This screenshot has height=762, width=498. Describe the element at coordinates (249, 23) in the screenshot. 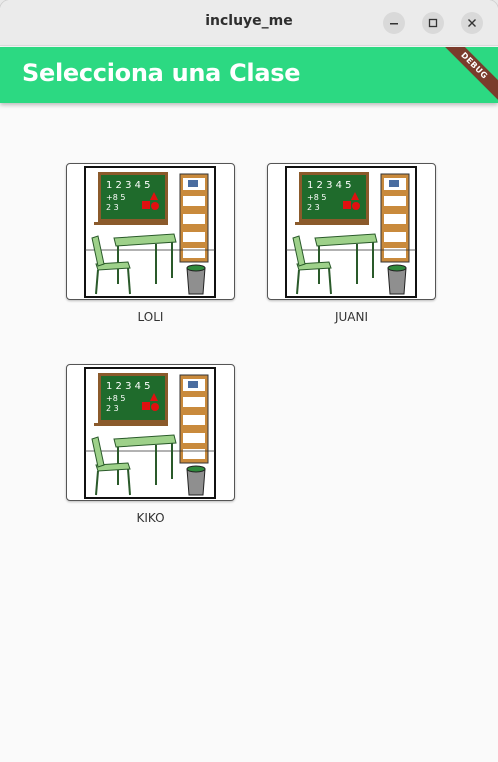

I see `window-titlebar: incluye_me` at that location.